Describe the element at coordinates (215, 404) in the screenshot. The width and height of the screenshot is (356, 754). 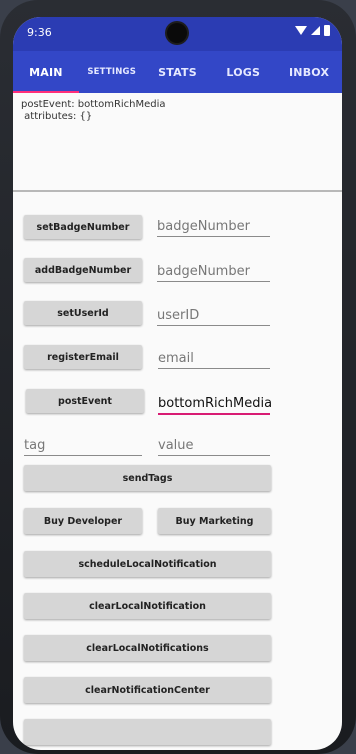
I see `event-name-input: bottomRichMedia` at that location.